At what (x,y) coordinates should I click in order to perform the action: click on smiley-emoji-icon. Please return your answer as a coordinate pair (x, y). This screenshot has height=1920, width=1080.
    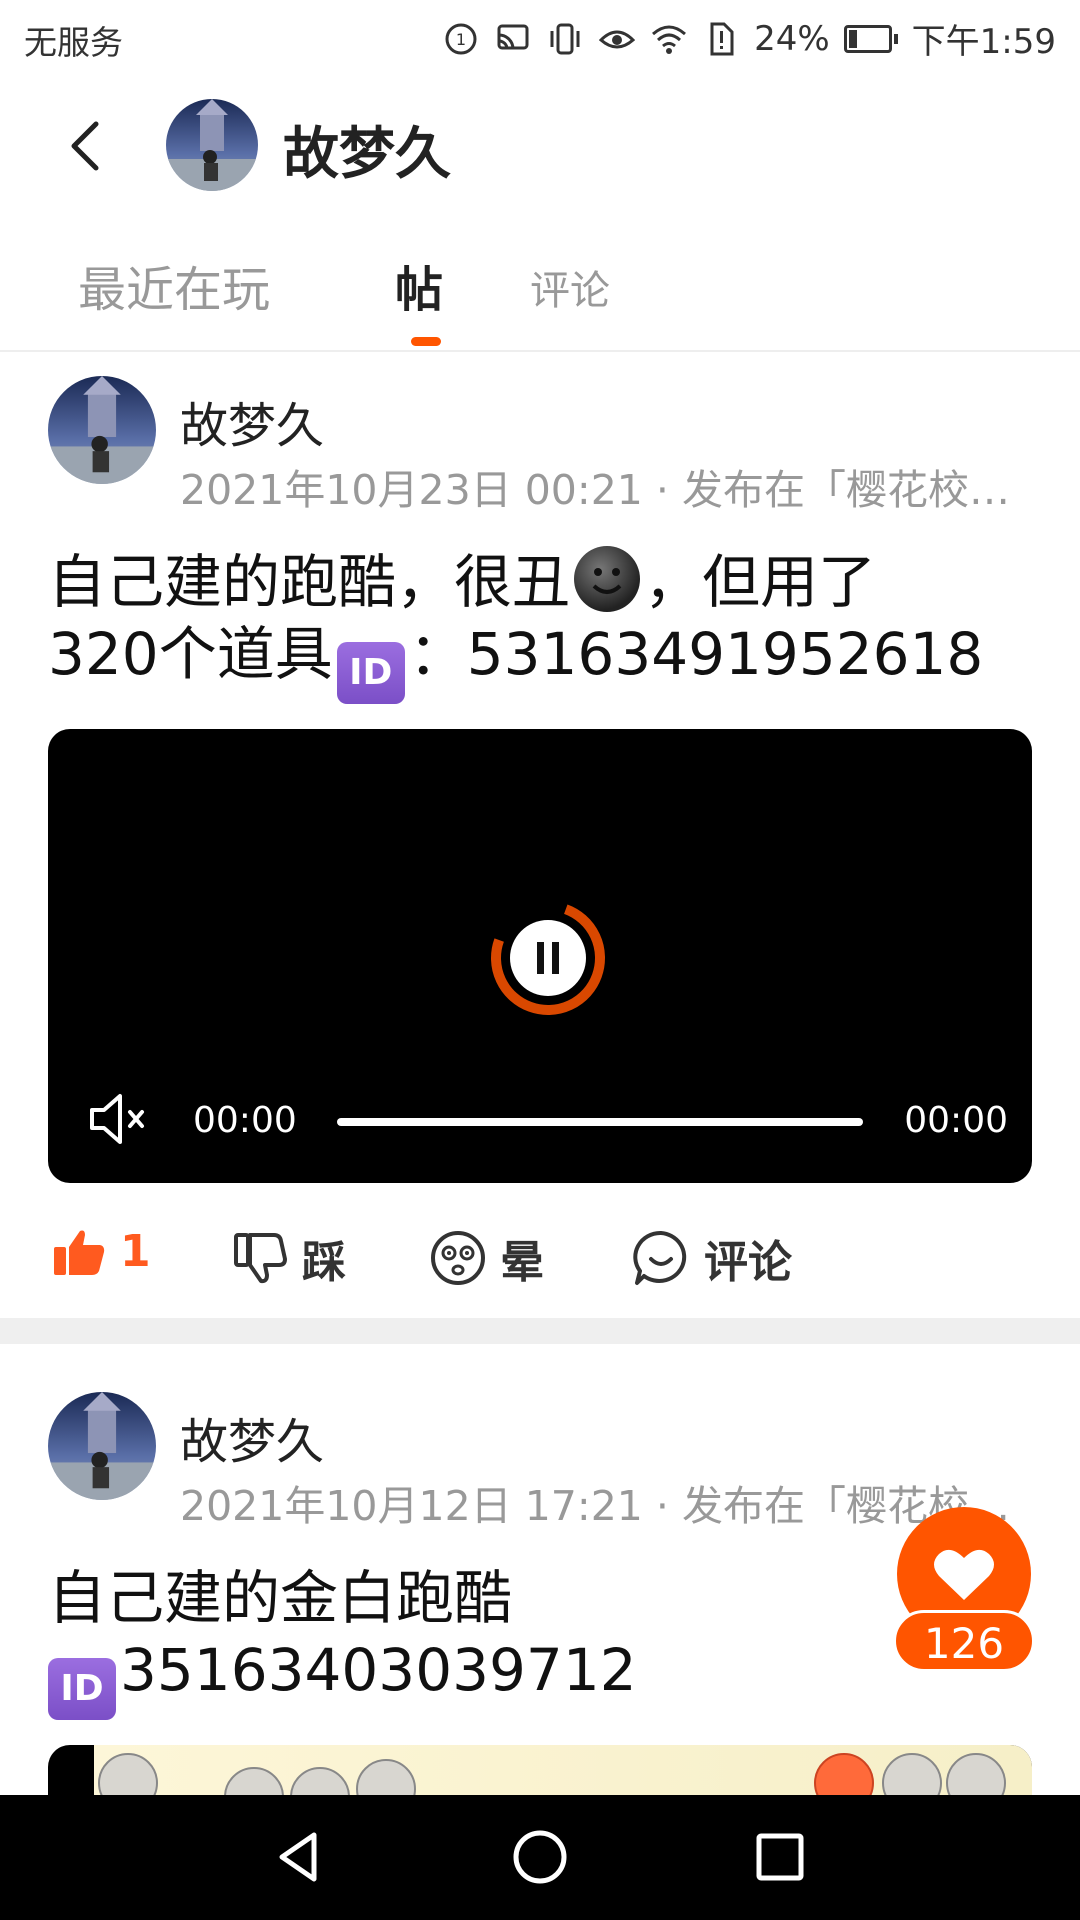
    Looking at the image, I should click on (607, 579).